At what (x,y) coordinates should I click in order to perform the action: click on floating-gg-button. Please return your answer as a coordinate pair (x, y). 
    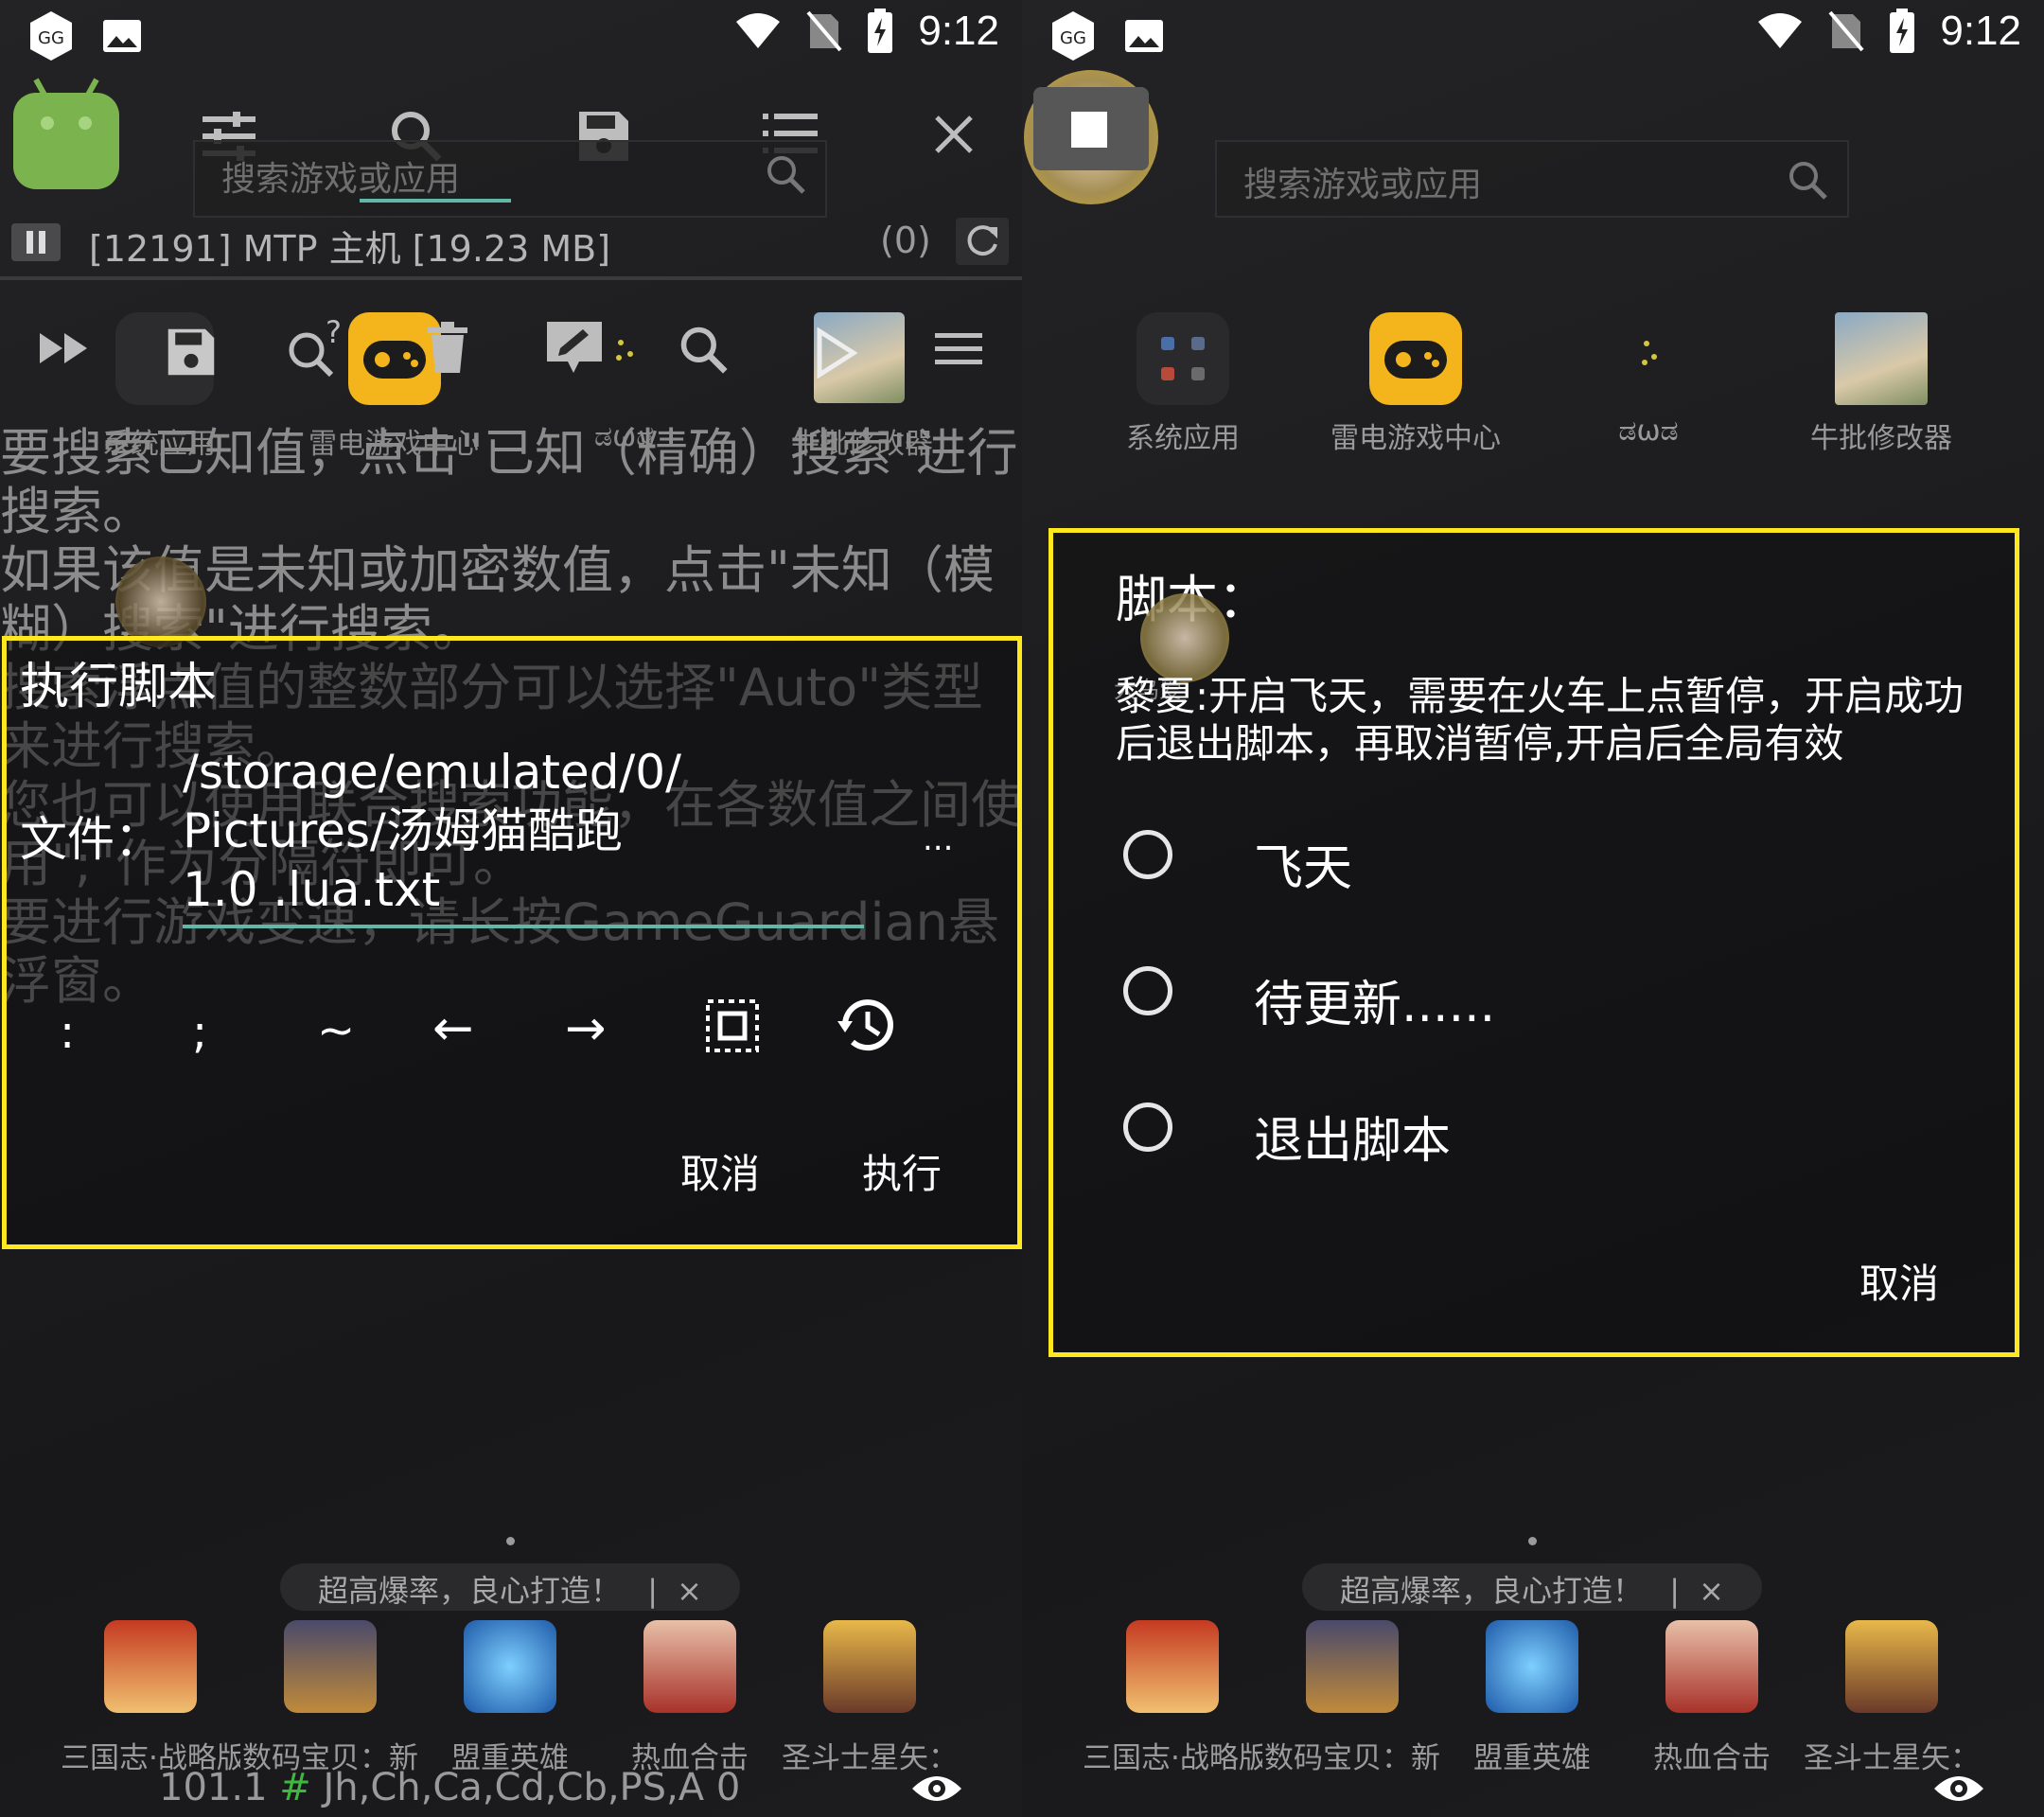
    Looking at the image, I should click on (1091, 137).